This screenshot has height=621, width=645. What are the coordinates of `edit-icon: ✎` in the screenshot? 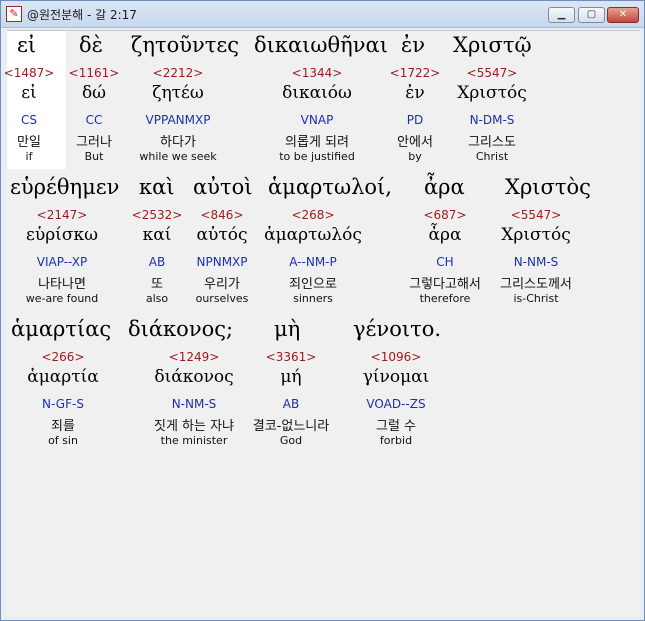 It's located at (14, 14).